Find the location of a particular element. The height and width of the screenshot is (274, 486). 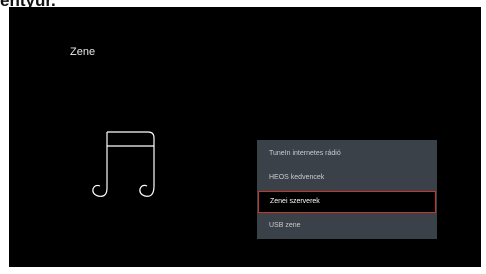

menu-item-music-servers: Zenei szerverek is located at coordinates (347, 202).